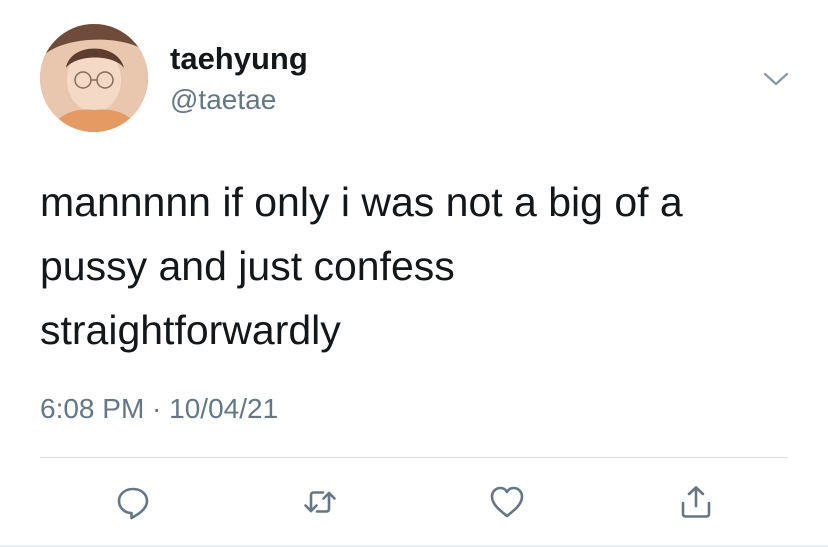 The width and height of the screenshot is (828, 547). I want to click on reply-button, so click(133, 502).